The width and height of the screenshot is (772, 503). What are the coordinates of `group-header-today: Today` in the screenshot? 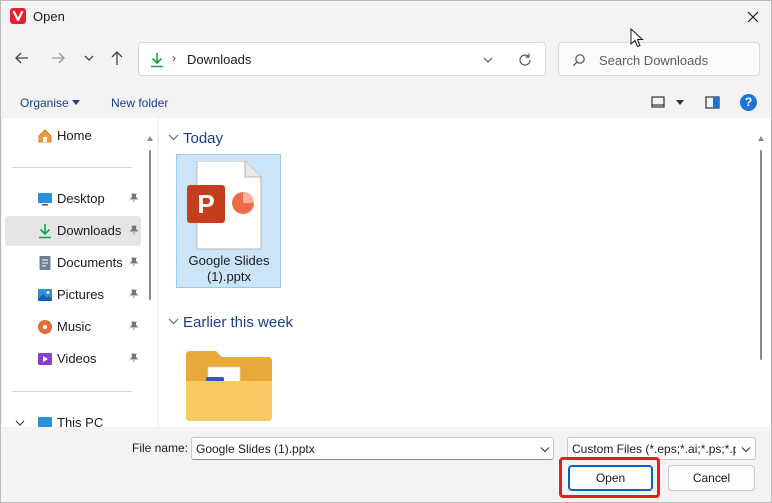 It's located at (203, 138).